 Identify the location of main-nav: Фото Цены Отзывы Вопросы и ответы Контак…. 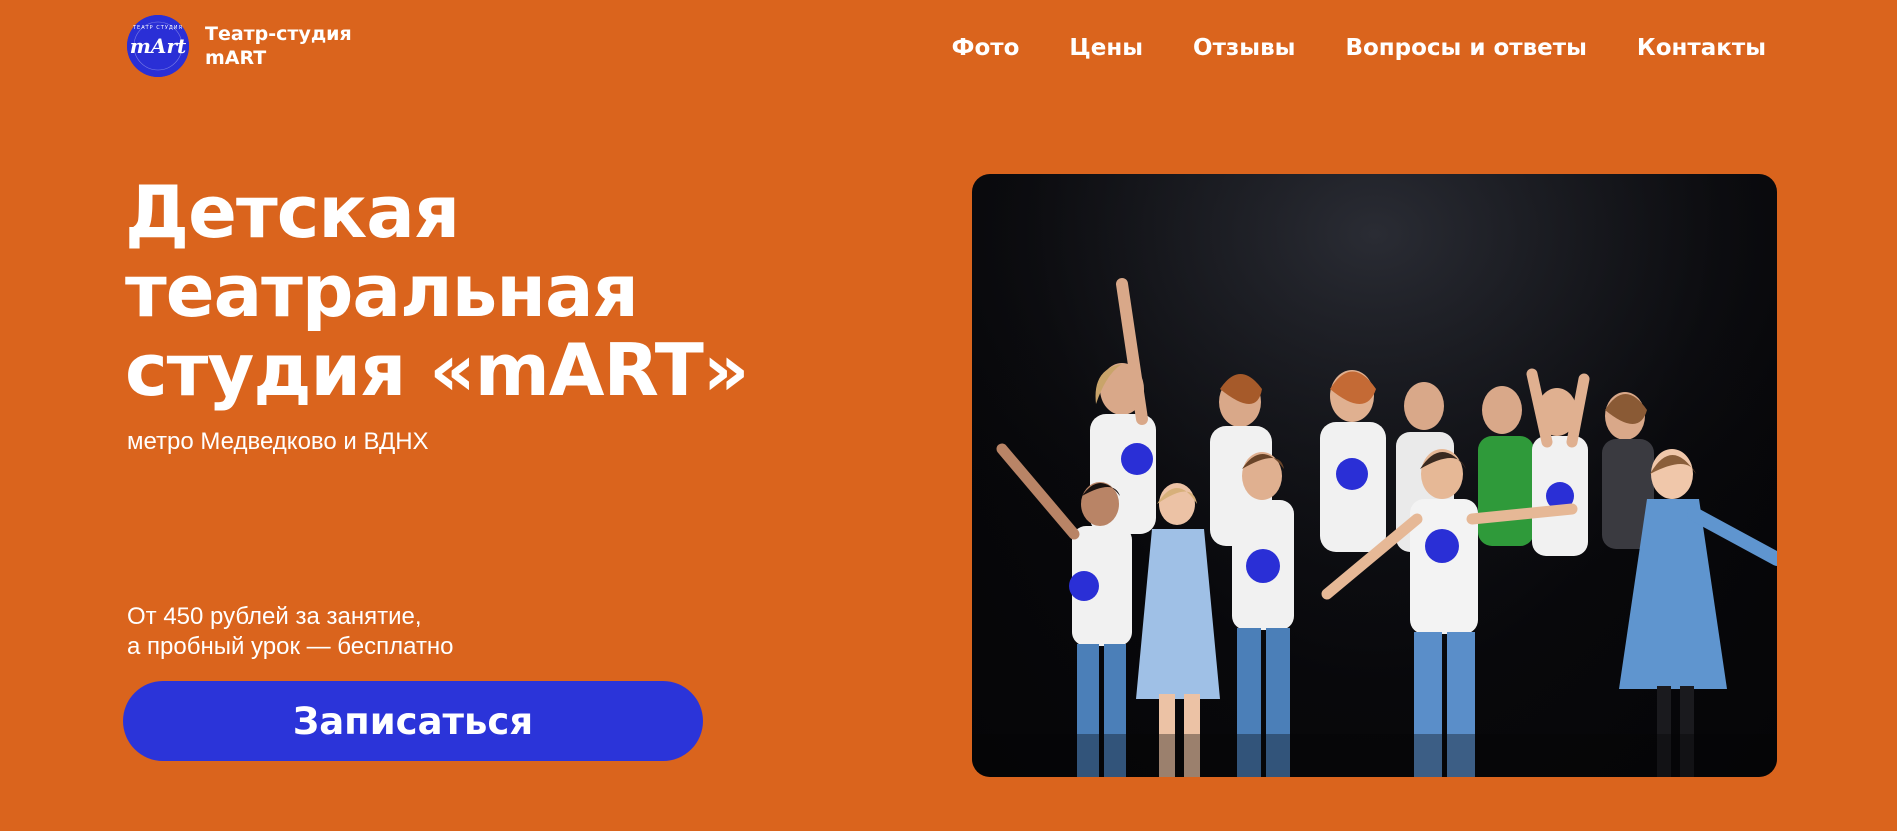
(1359, 48).